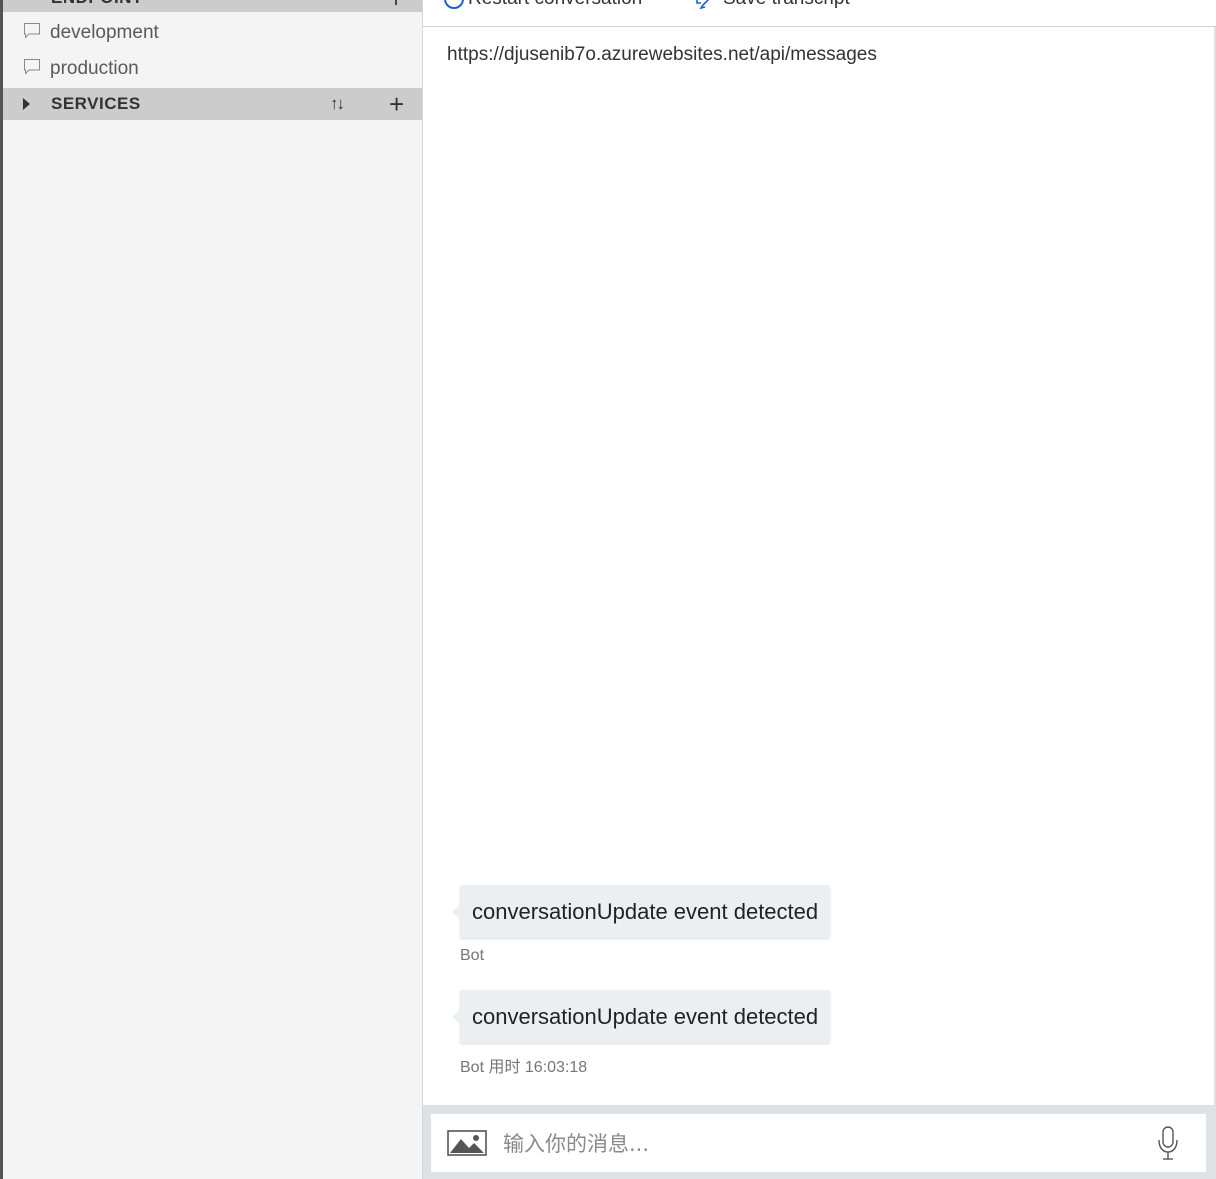 This screenshot has width=1216, height=1179. Describe the element at coordinates (97, 4) in the screenshot. I see `endpoint-section-label: ENDPOINT` at that location.